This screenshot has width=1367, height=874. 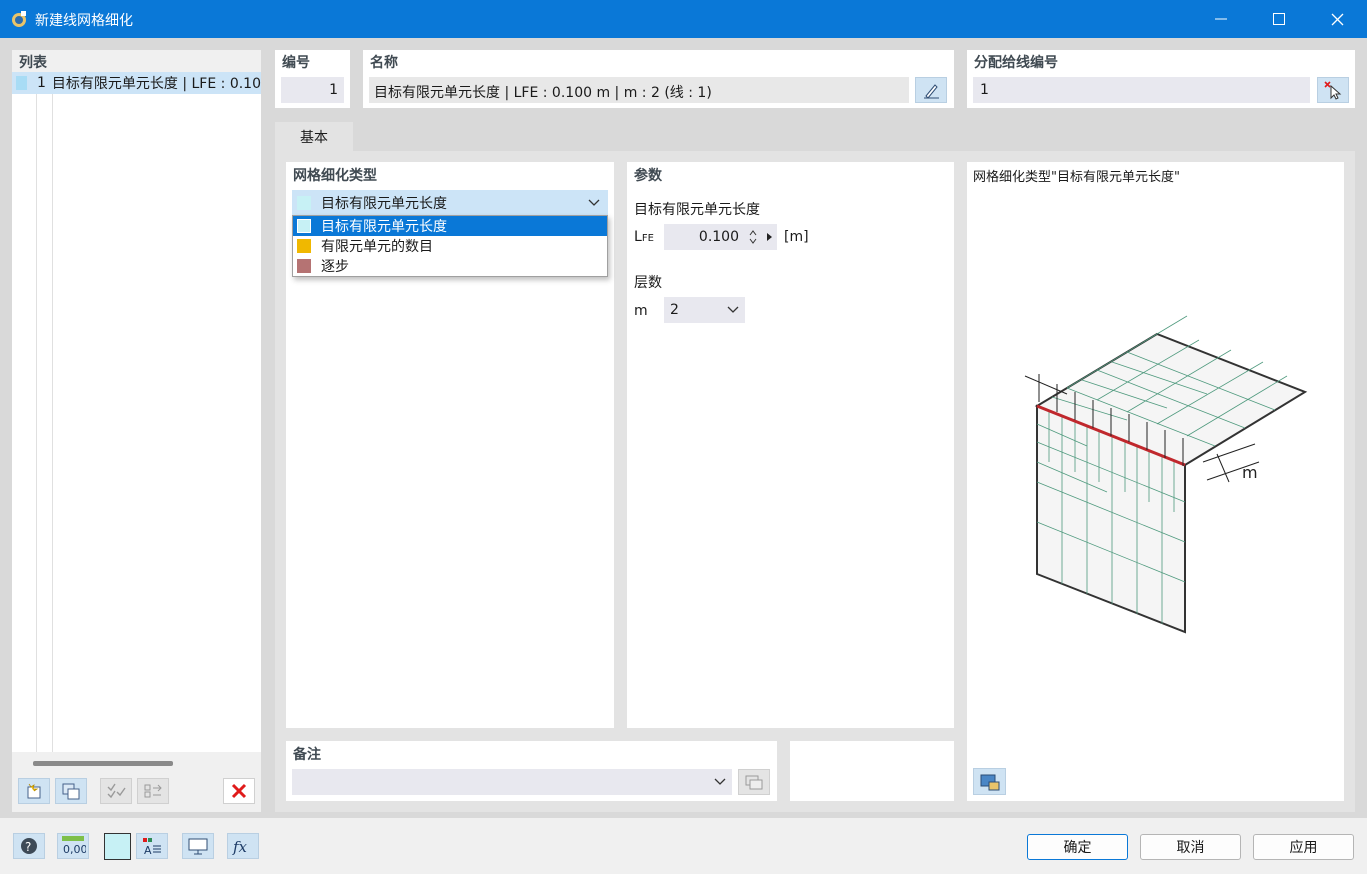 I want to click on lfe-input: 0.100, so click(x=720, y=237).